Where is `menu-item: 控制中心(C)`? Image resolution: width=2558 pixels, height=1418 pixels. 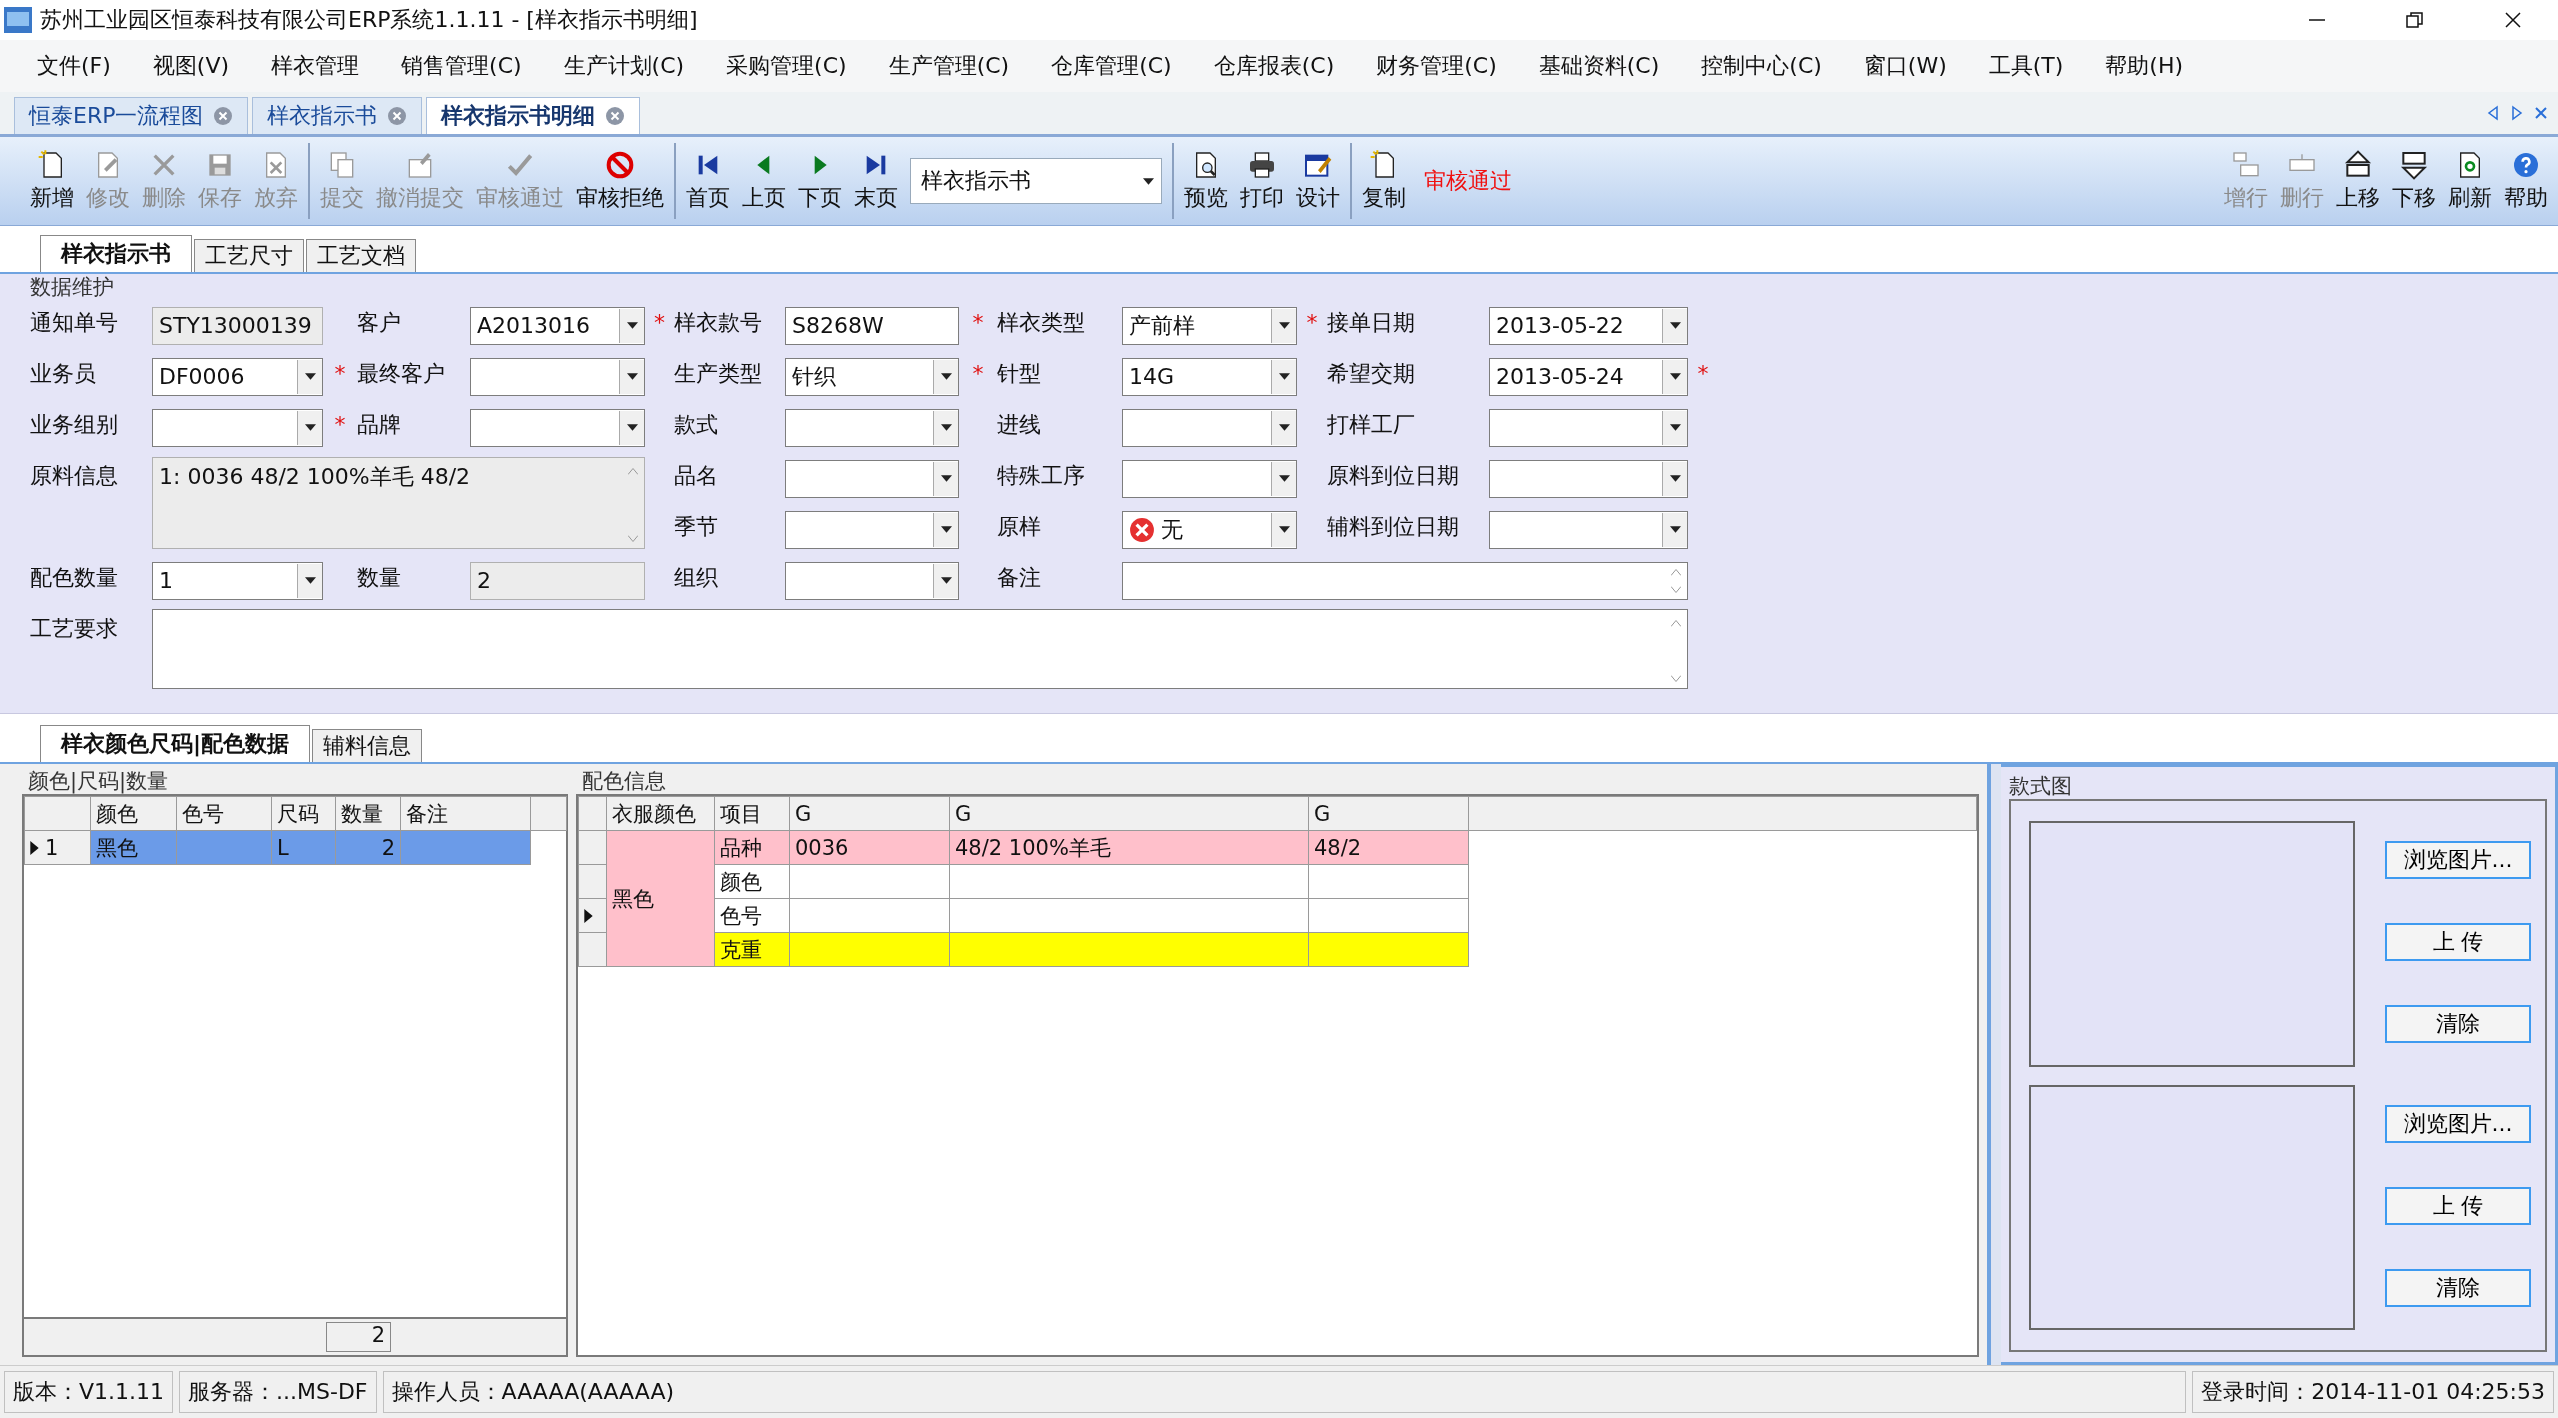
menu-item: 控制中心(C) is located at coordinates (1761, 66).